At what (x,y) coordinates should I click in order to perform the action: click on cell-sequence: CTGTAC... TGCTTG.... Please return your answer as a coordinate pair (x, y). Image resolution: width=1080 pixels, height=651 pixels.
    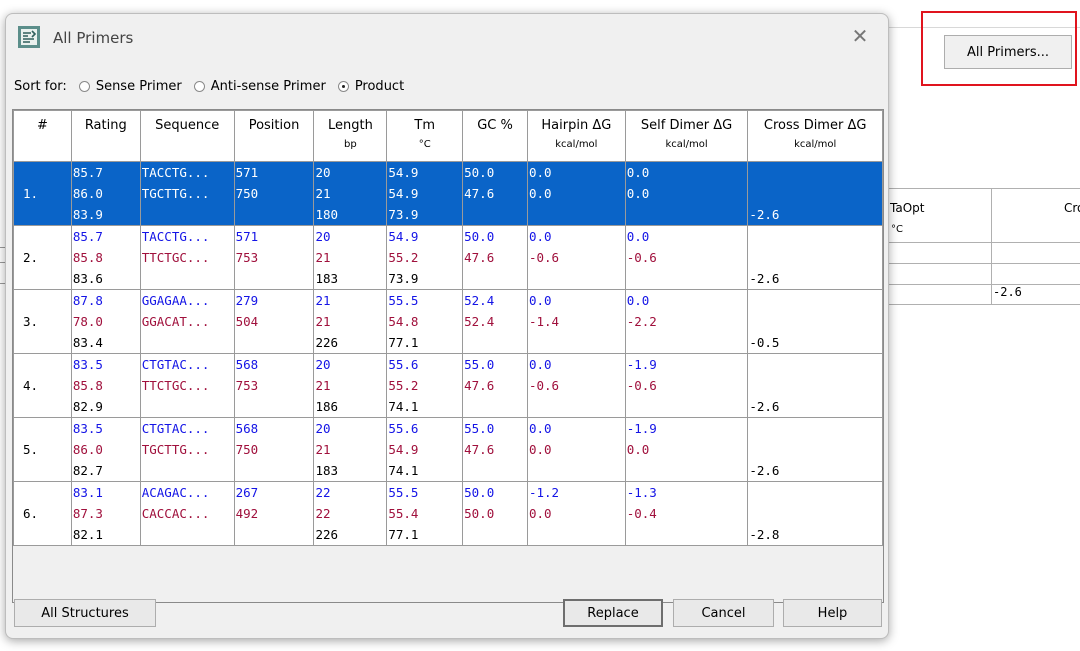
    Looking at the image, I should click on (187, 449).